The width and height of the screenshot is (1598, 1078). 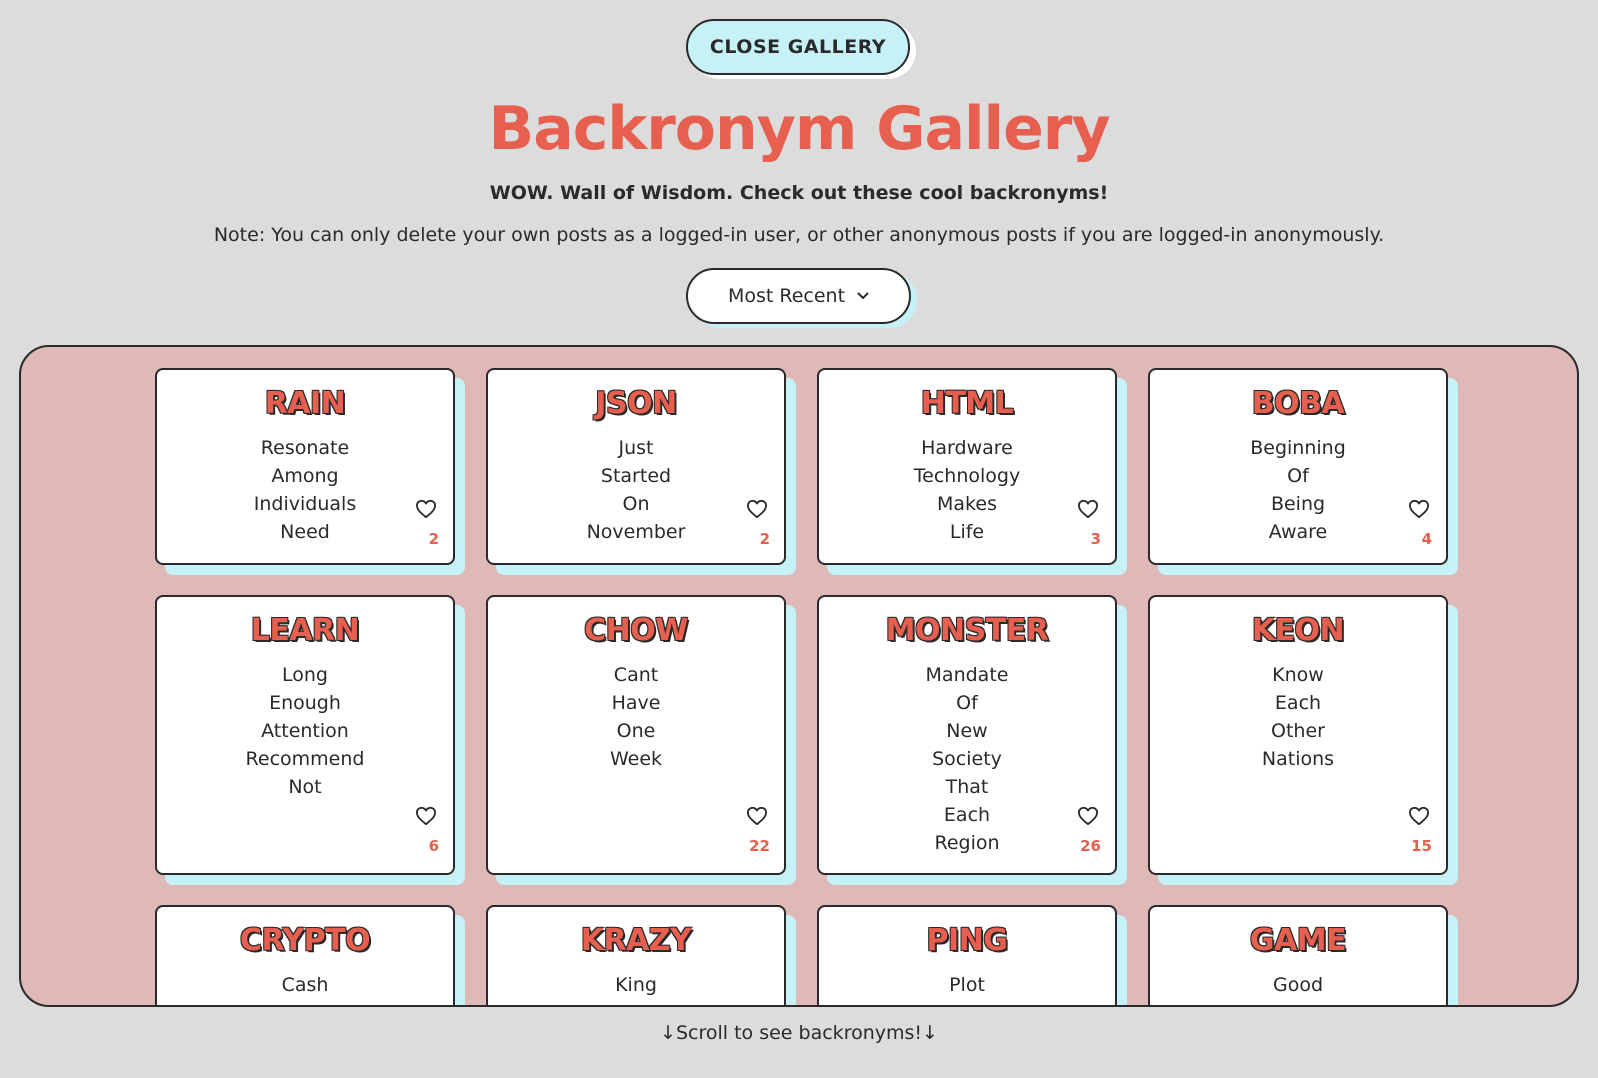 I want to click on expansion-word: Beginning, so click(x=1298, y=448).